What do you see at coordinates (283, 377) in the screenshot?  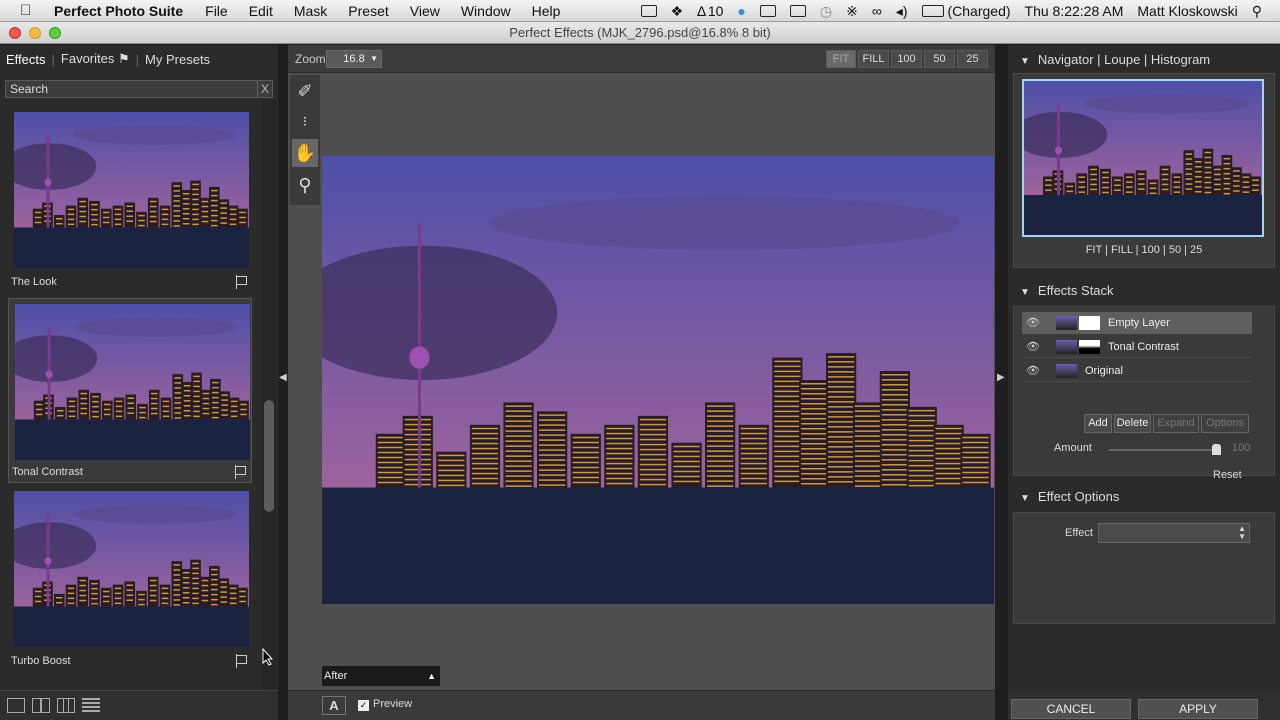 I see `collapse-left-icon: ◀` at bounding box center [283, 377].